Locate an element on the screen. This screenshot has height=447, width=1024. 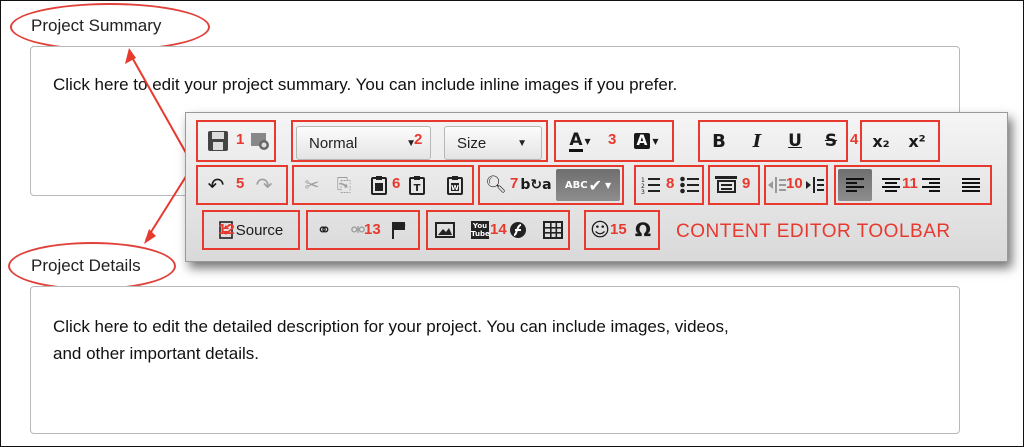
table-button is located at coordinates (553, 230).